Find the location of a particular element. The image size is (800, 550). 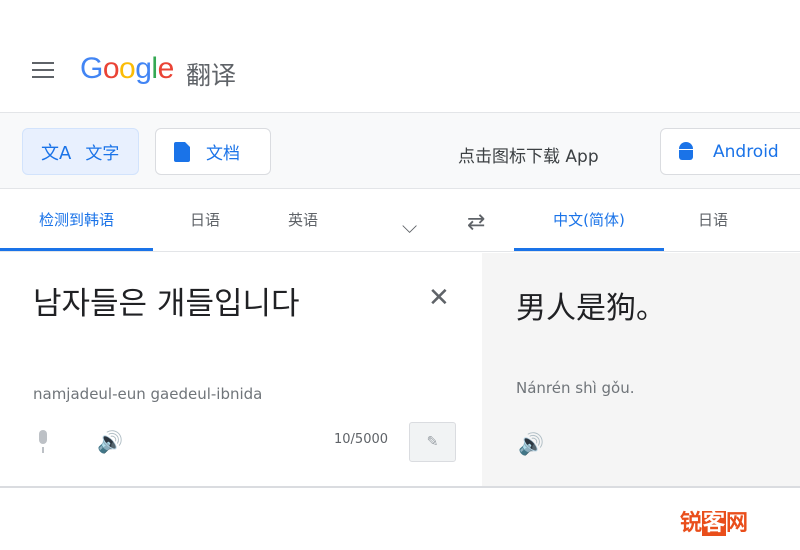

source-speaker-icon: 🔊 is located at coordinates (110, 442).